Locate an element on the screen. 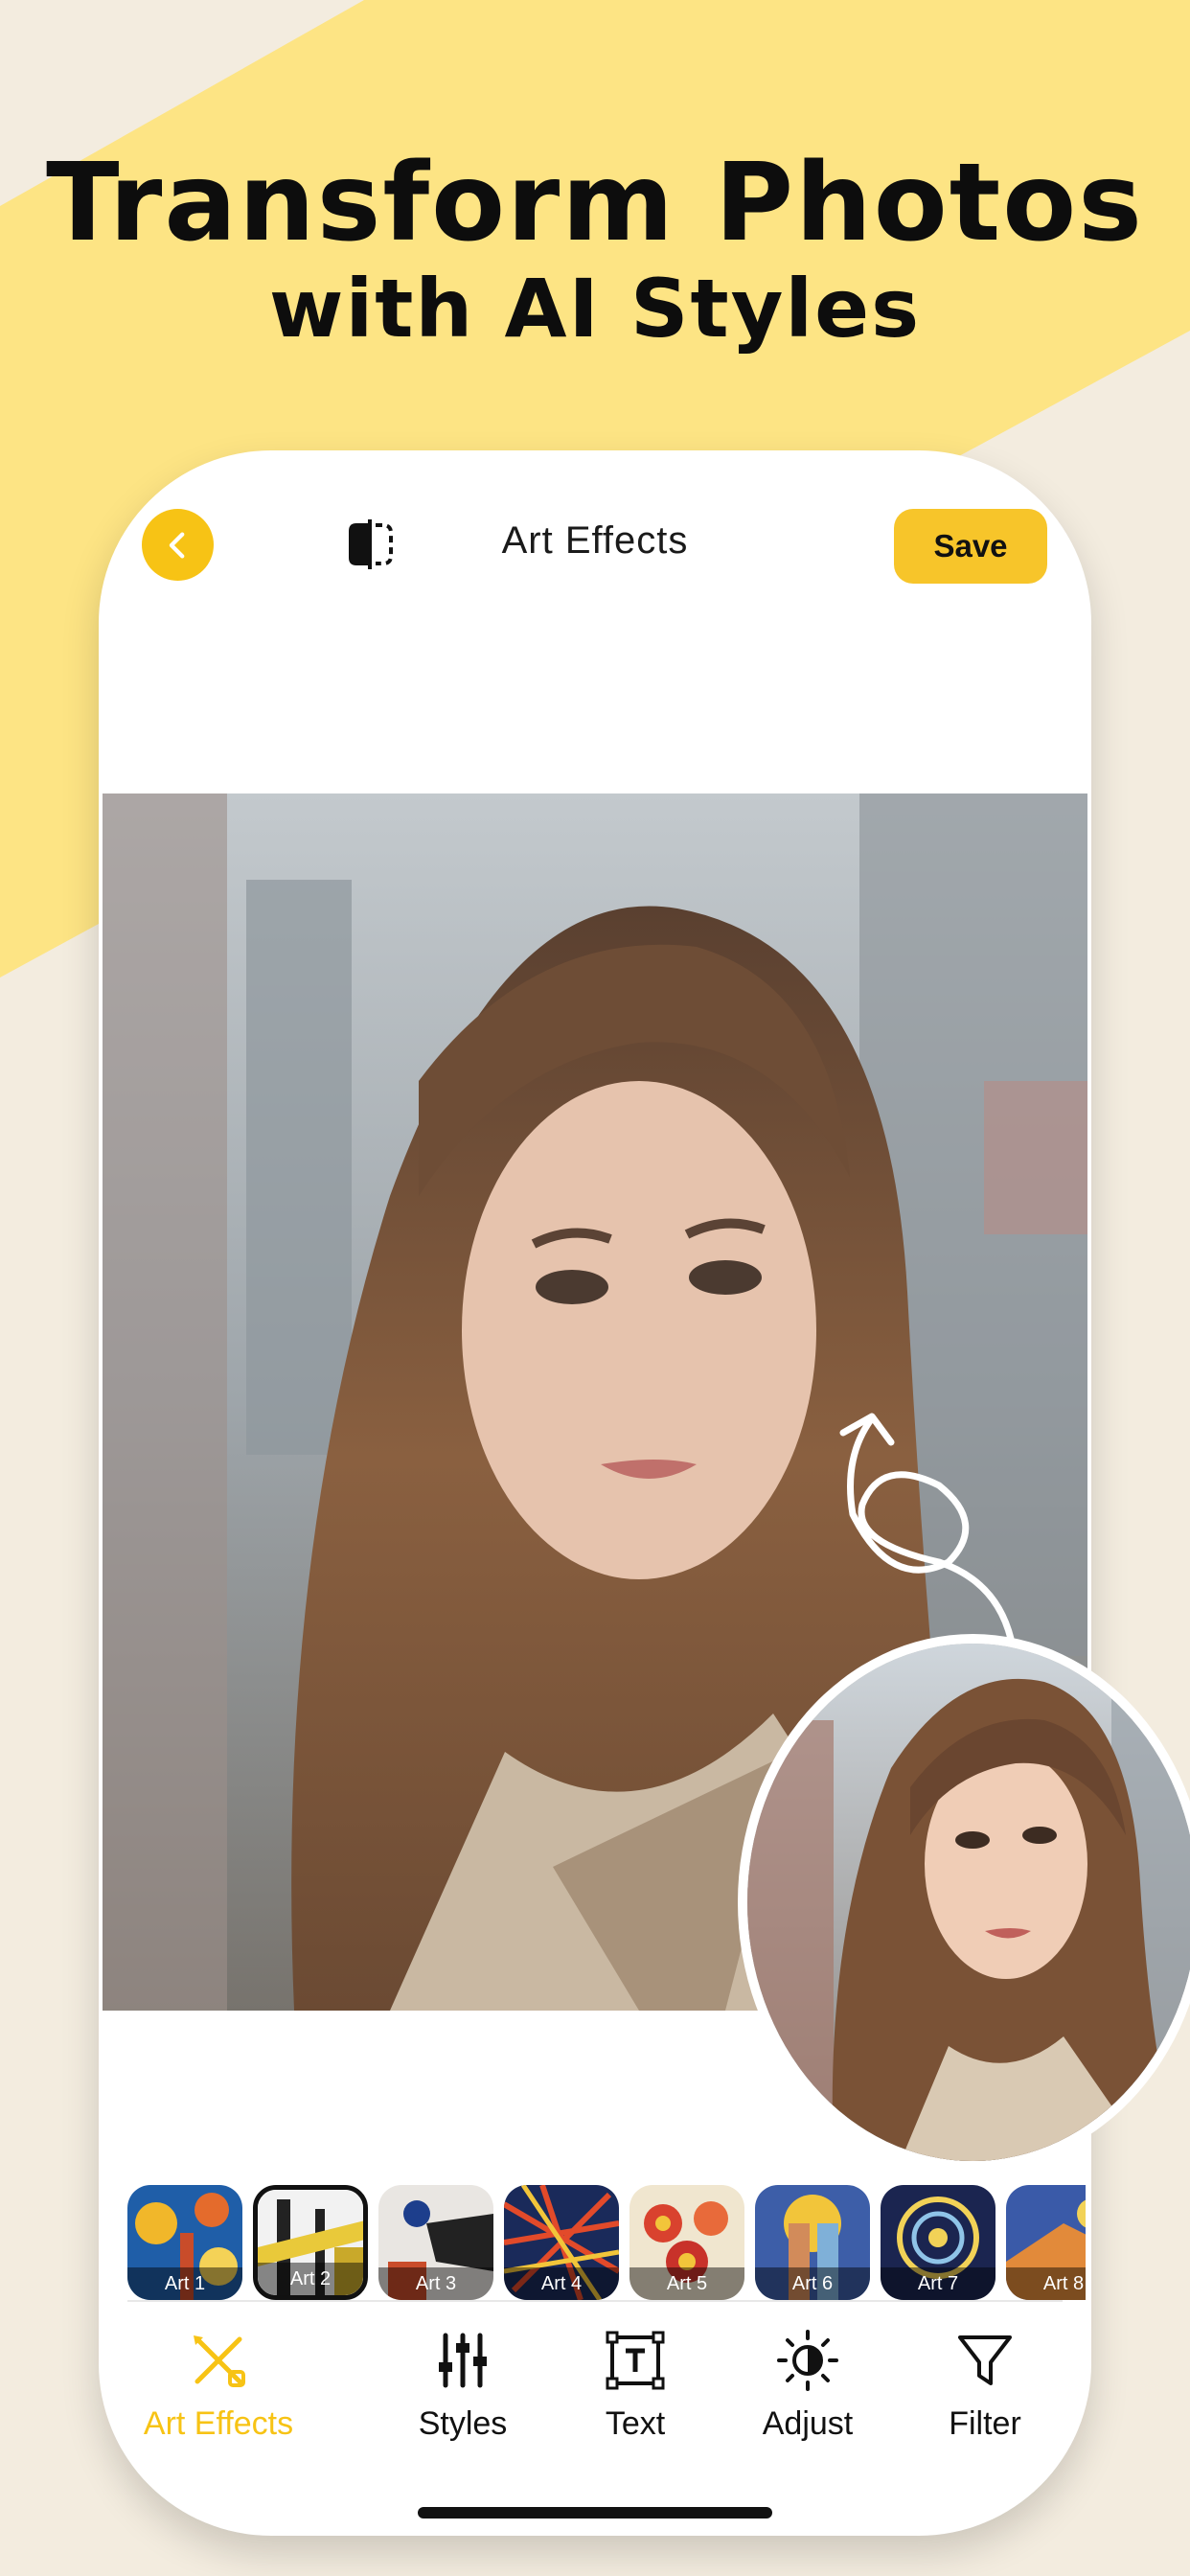 The height and width of the screenshot is (2576, 1190). top-bar: Art Effects Save is located at coordinates (595, 541).